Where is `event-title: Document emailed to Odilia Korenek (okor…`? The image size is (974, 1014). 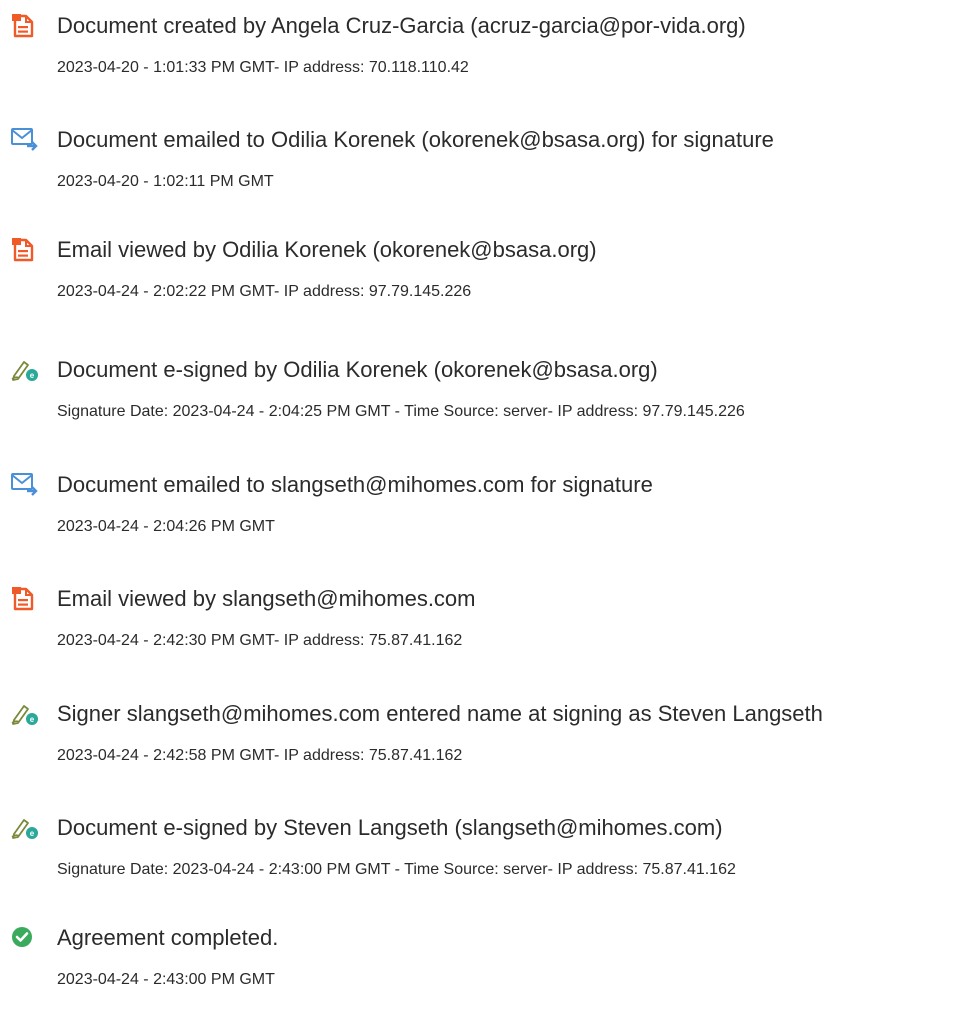
event-title: Document emailed to Odilia Korenek (okor… is located at coordinates (415, 139).